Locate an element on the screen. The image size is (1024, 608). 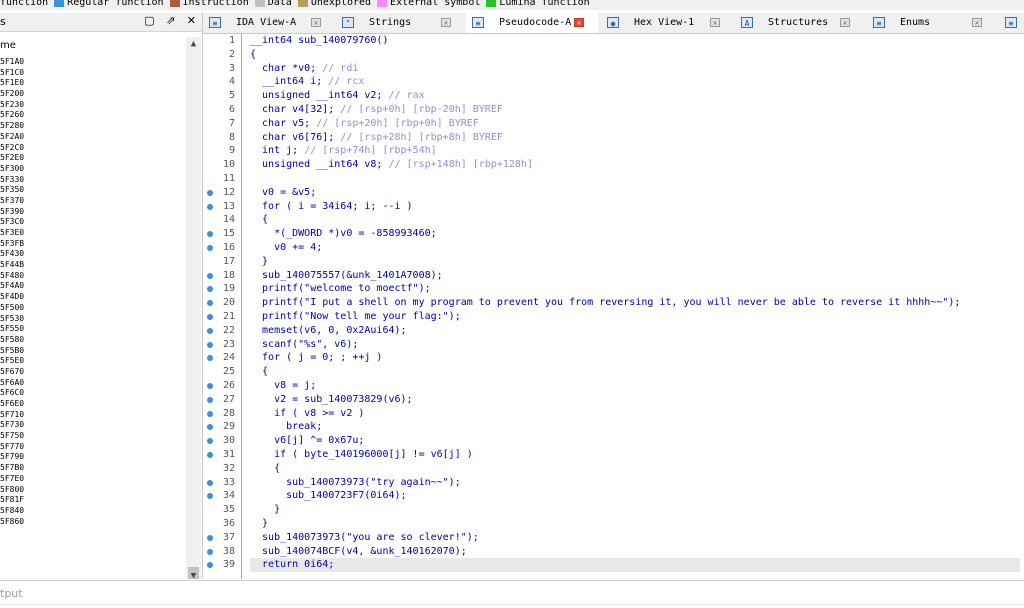
code-line: char v6[76]; // [rsp+28h] [rbp+8h] BYREF is located at coordinates (635, 138).